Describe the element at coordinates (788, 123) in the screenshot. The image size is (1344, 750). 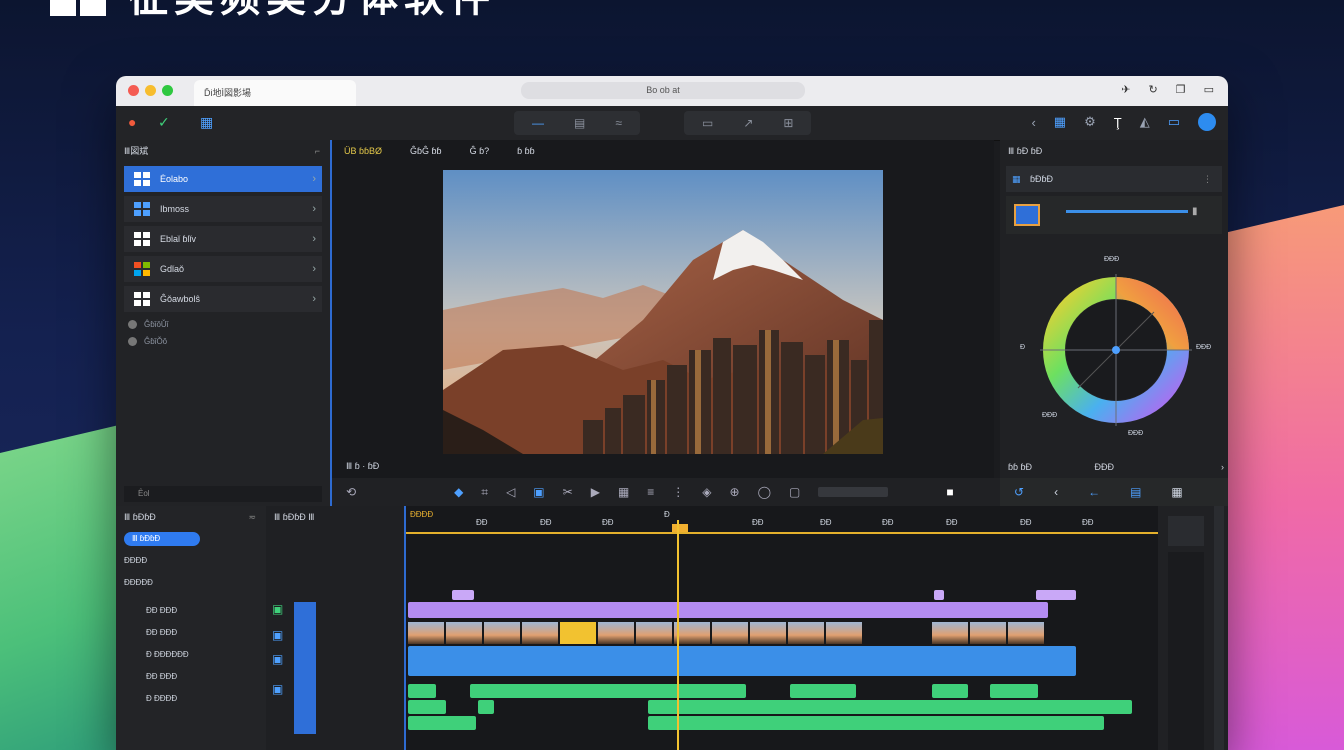
I see `settings-icon: ⊞` at that location.